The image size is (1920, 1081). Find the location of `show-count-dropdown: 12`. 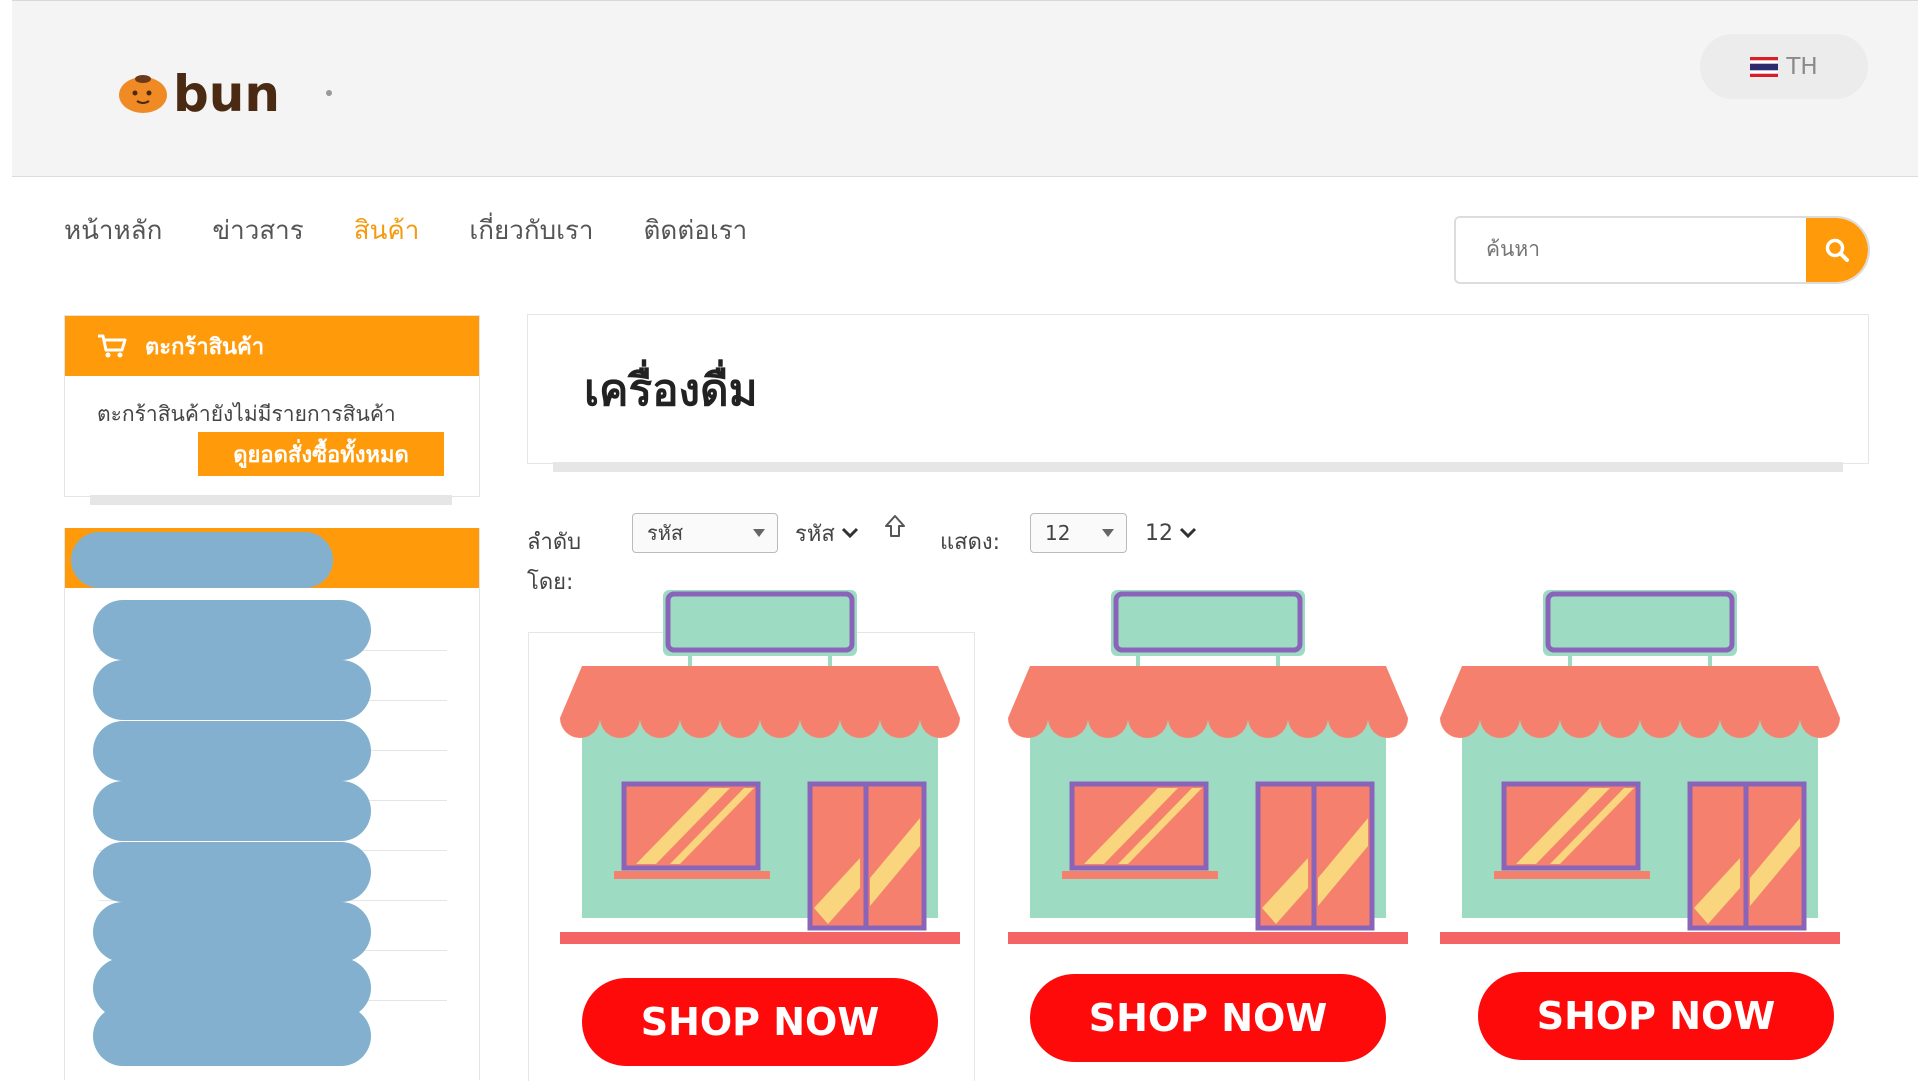

show-count-dropdown: 12 is located at coordinates (1171, 533).